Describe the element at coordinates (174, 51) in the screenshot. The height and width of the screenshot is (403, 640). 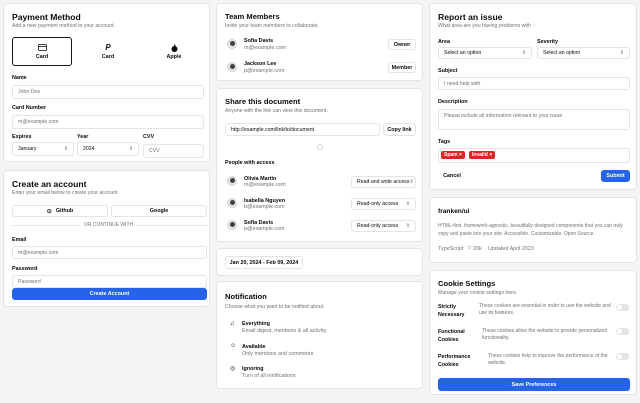
I see `method-apple: Apple` at that location.